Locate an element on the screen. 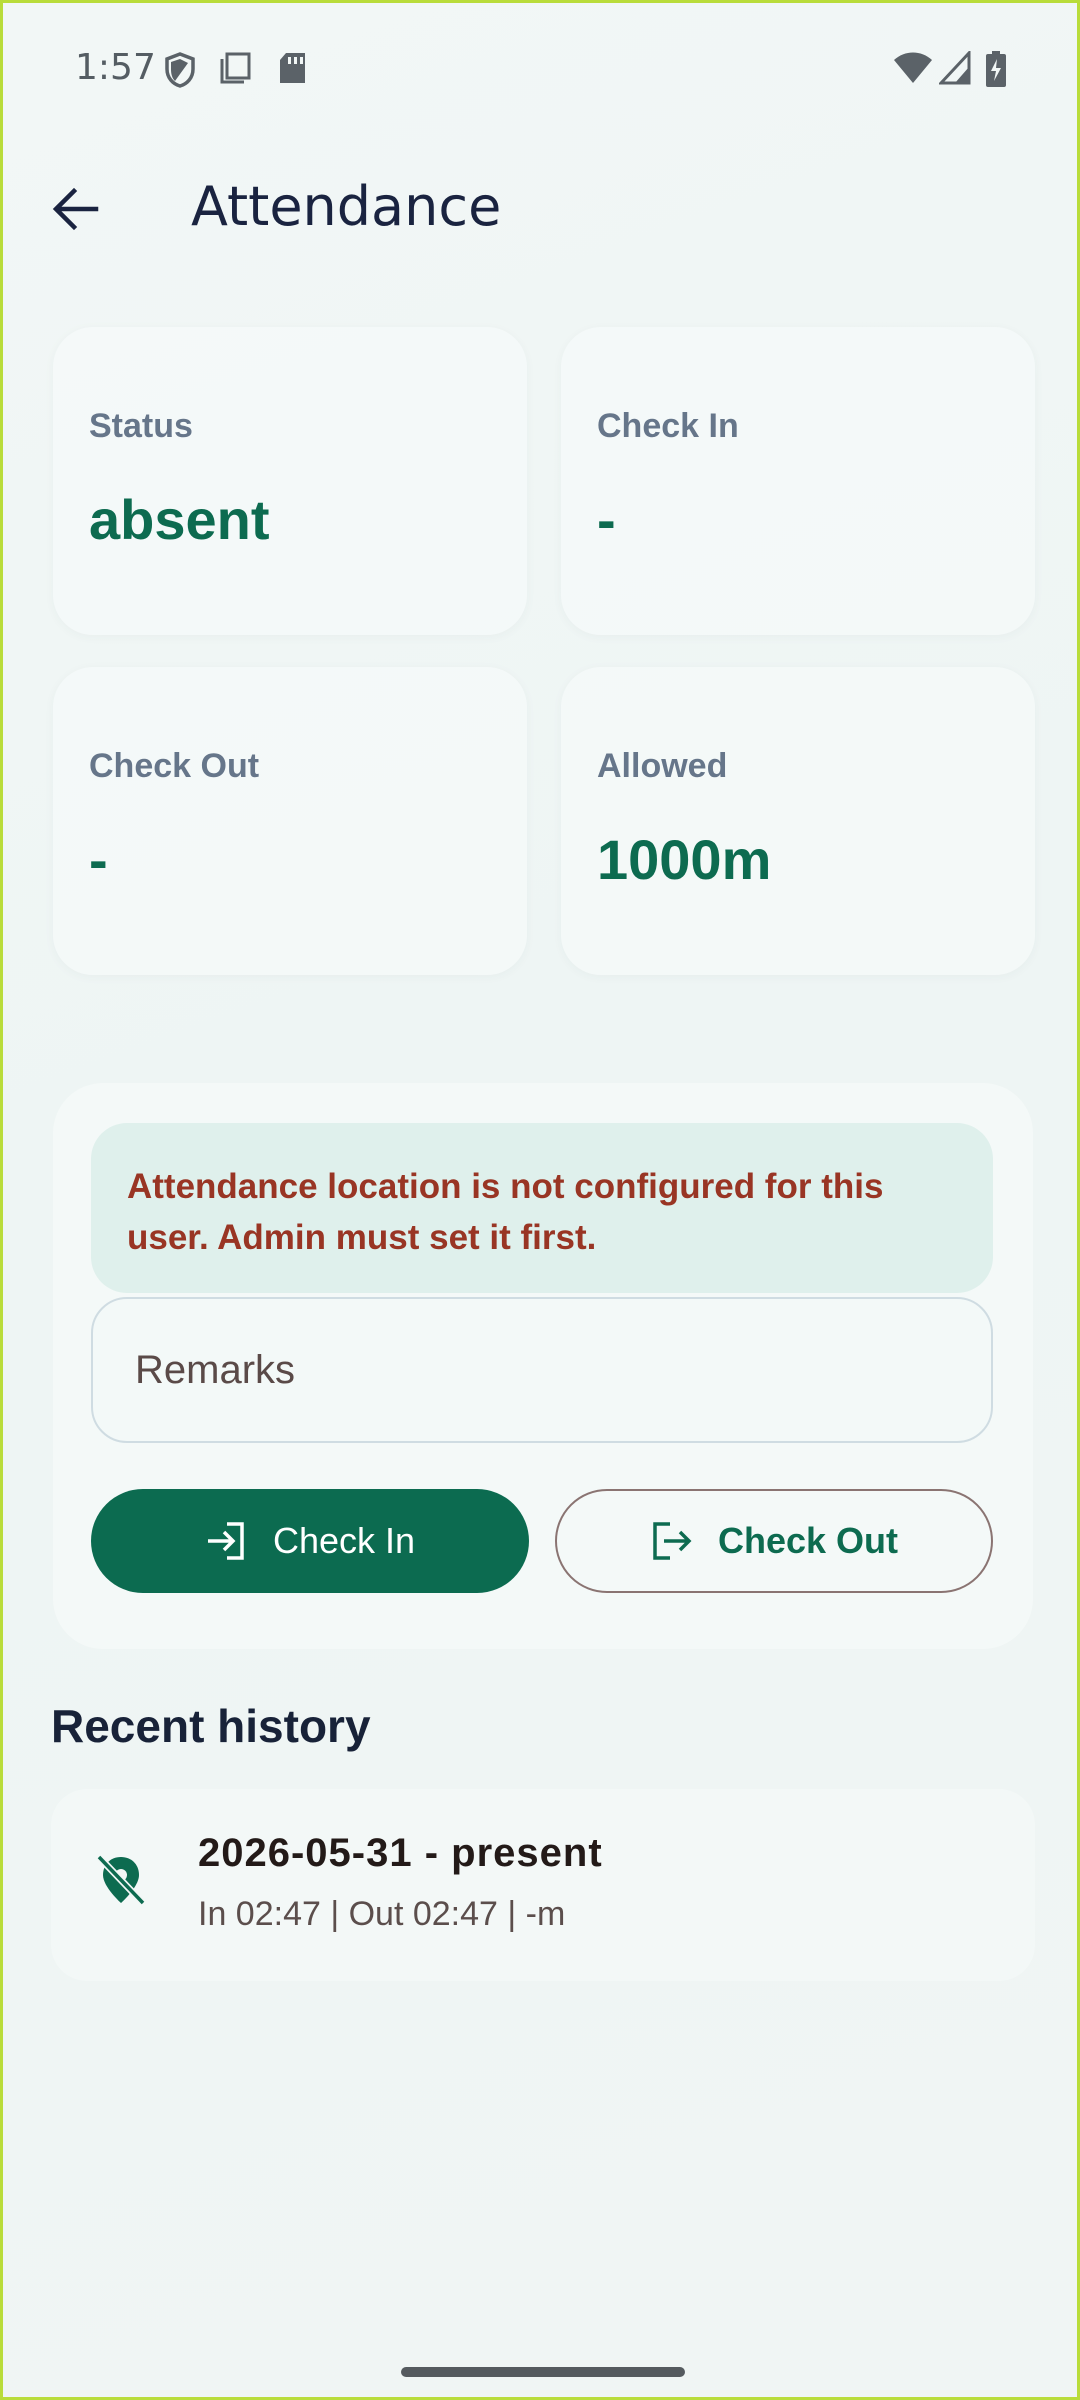 The image size is (1080, 2400). allowed-label: Allowed is located at coordinates (662, 766).